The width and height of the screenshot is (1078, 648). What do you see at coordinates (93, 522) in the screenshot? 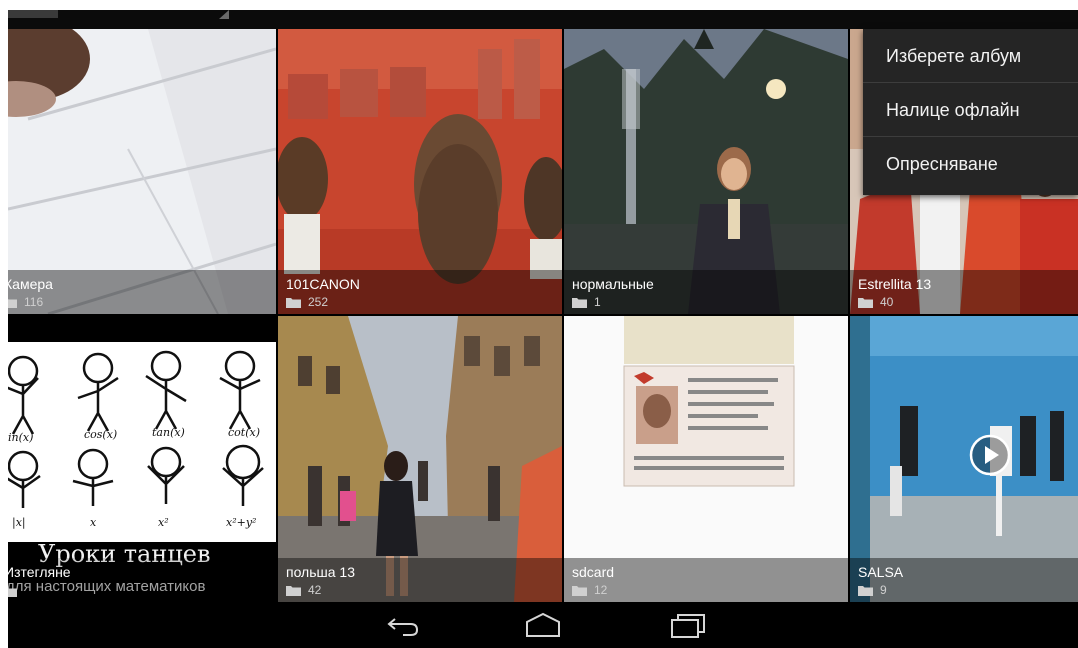
I see `formula-label: x` at bounding box center [93, 522].